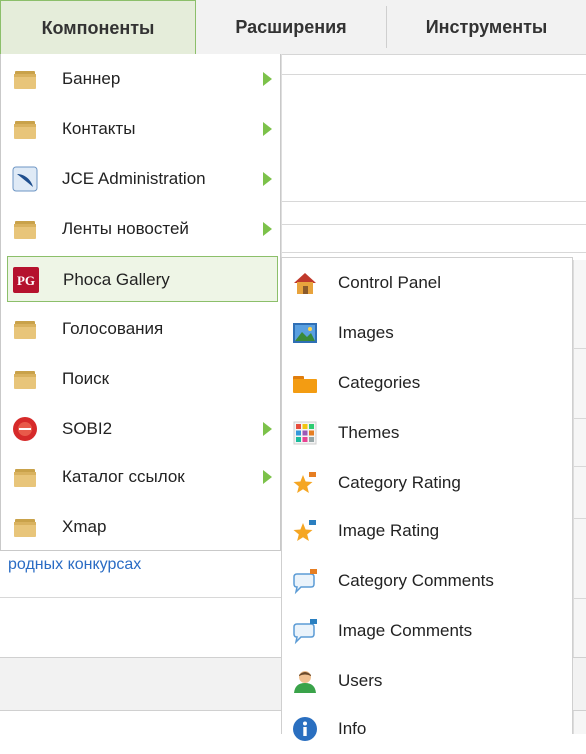 This screenshot has height=754, width=586. What do you see at coordinates (142, 527) in the screenshot?
I see `menu-item-xmap: Xmap` at bounding box center [142, 527].